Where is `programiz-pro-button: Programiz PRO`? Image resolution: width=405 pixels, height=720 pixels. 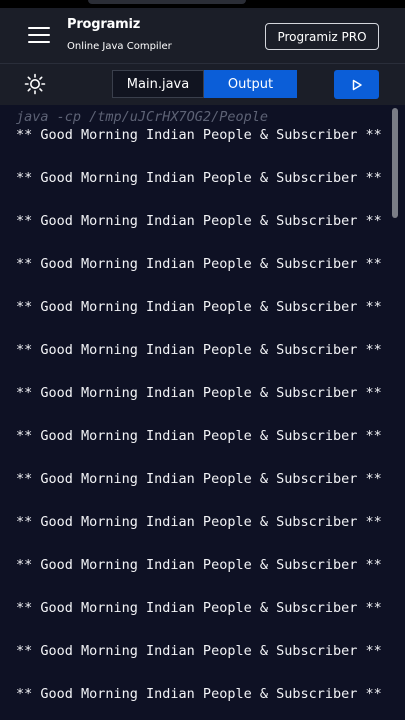
programiz-pro-button: Programiz PRO is located at coordinates (322, 36).